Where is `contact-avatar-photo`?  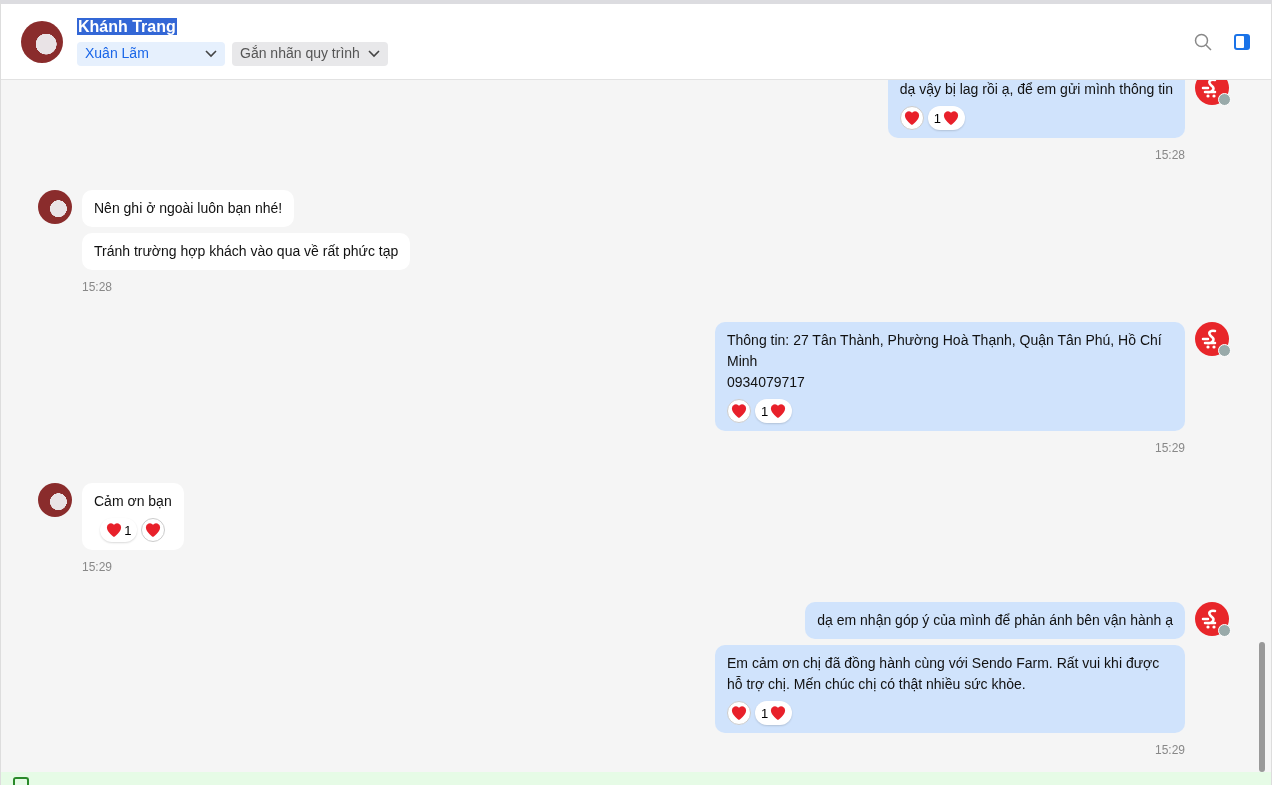
contact-avatar-photo is located at coordinates (42, 41).